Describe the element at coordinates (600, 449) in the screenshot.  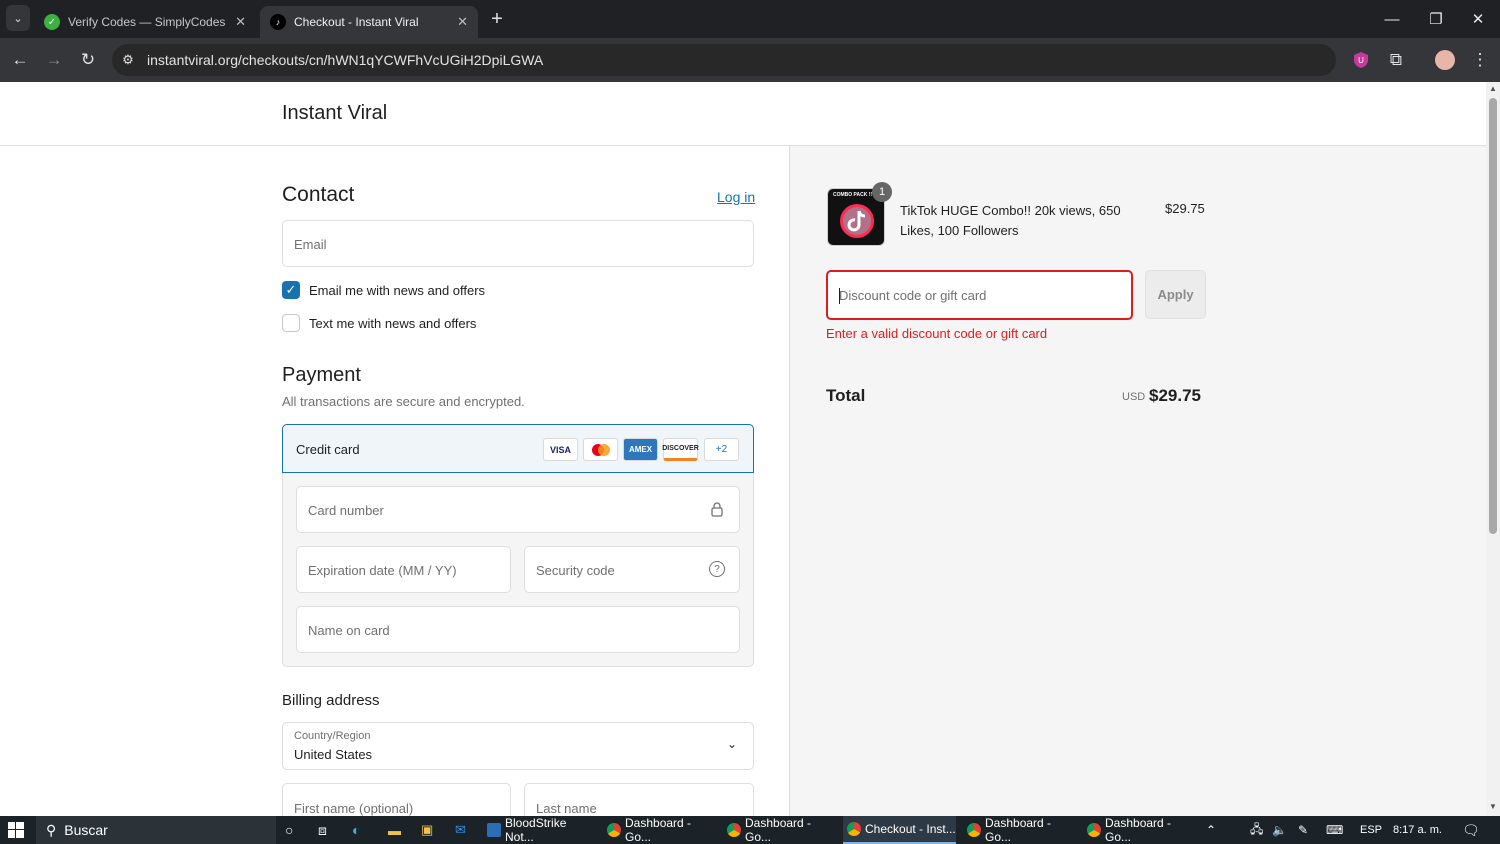
I see `mastercard-icon` at that location.